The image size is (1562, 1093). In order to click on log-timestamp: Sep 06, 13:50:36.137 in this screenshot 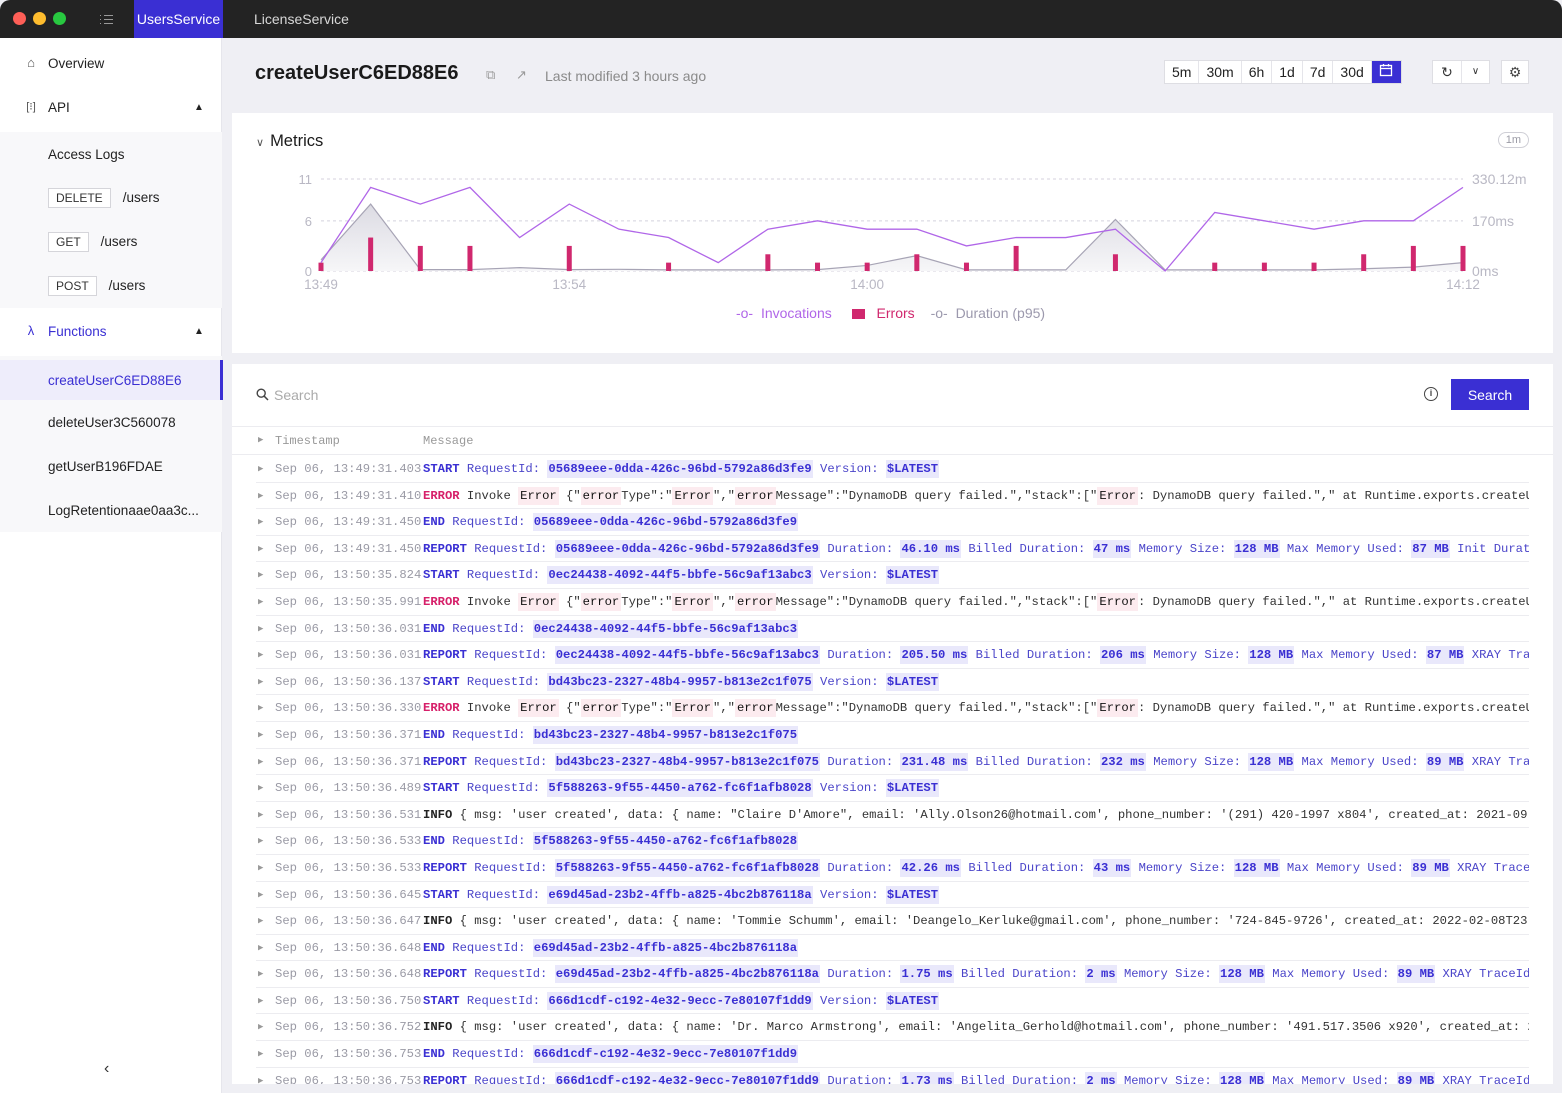, I will do `click(348, 681)`.